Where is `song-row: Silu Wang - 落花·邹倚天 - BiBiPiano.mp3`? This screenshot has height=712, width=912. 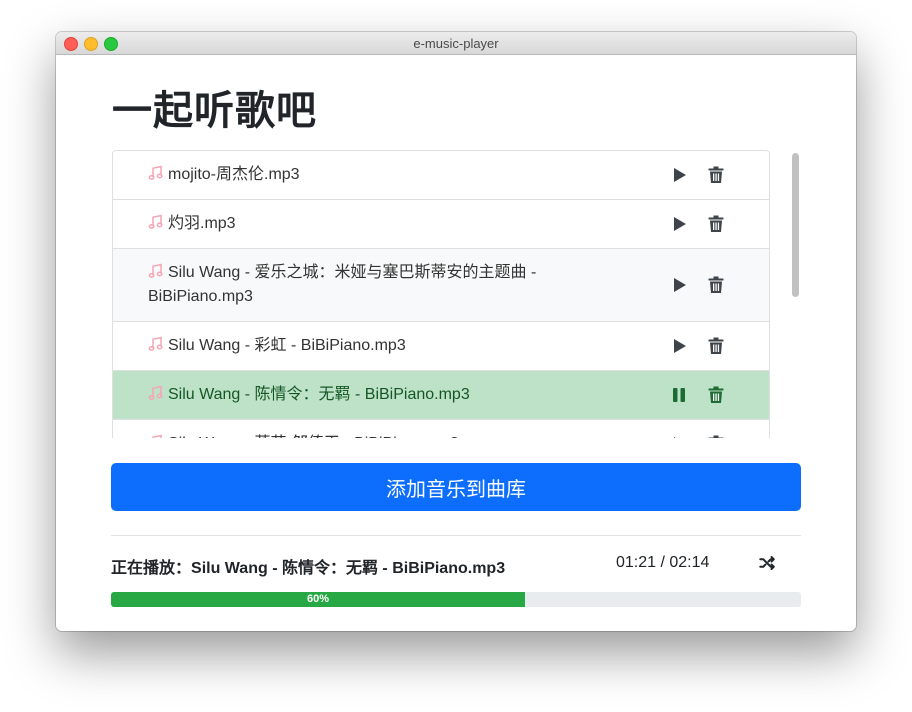 song-row: Silu Wang - 落花·邹倚天 - BiBiPiano.mp3 is located at coordinates (441, 428).